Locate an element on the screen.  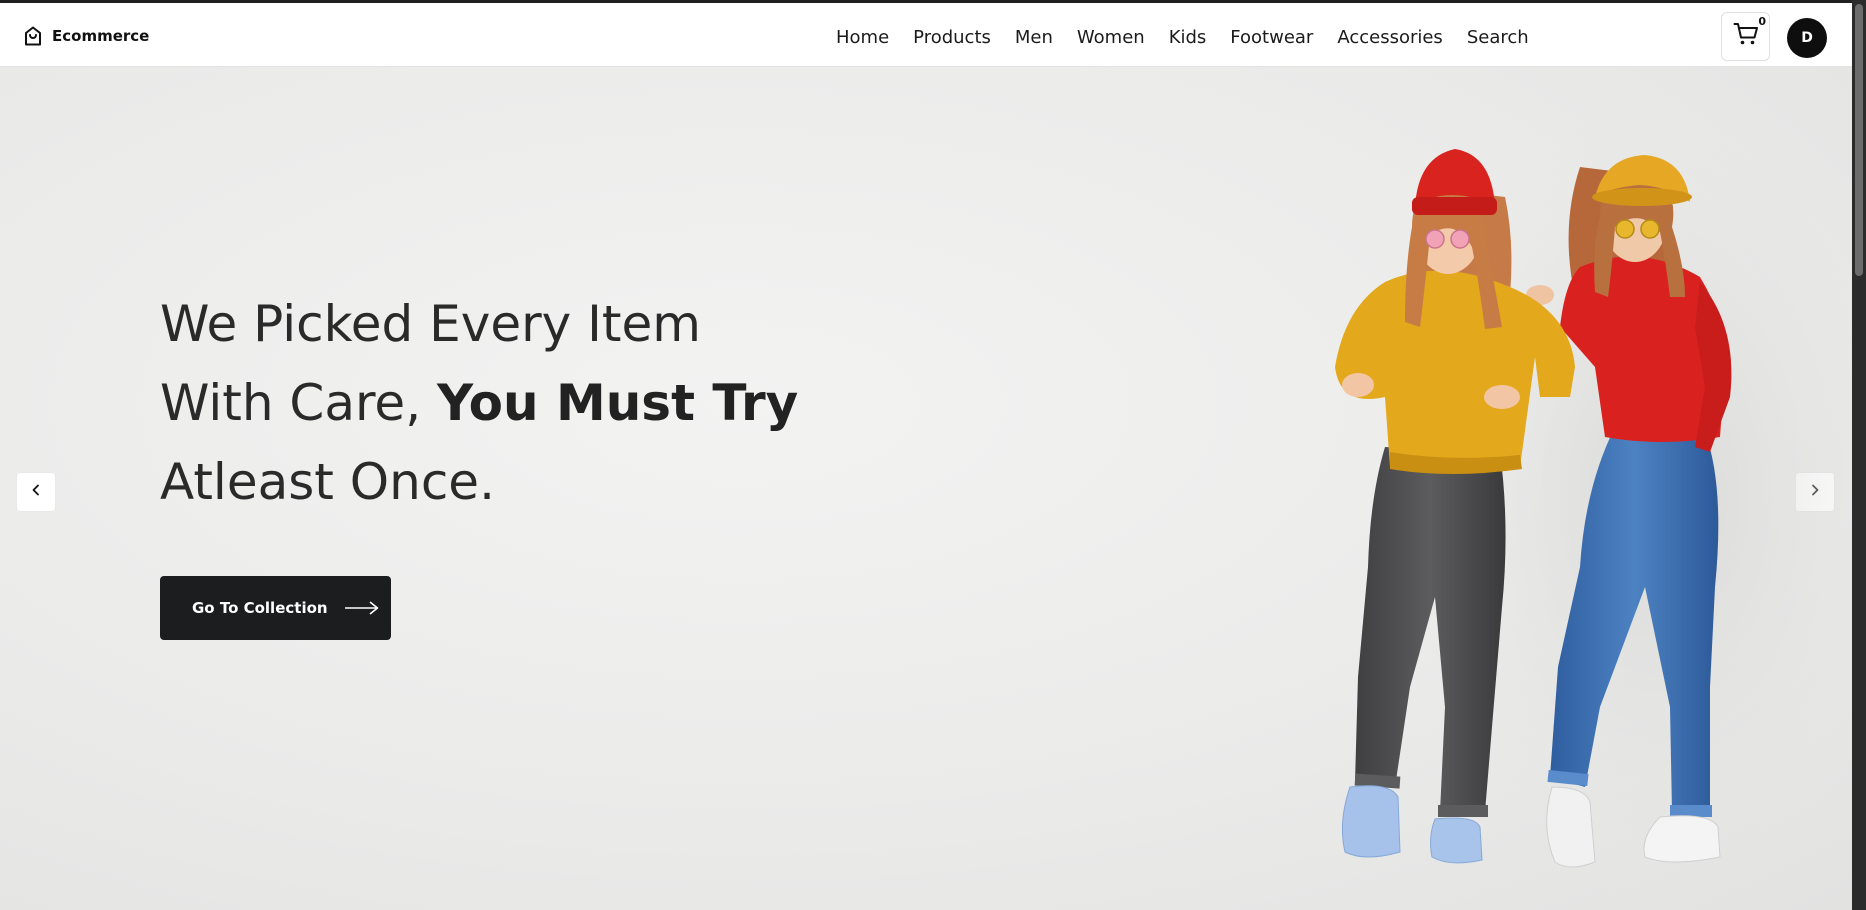
cart-count-badge: 0 is located at coordinates (1762, 21).